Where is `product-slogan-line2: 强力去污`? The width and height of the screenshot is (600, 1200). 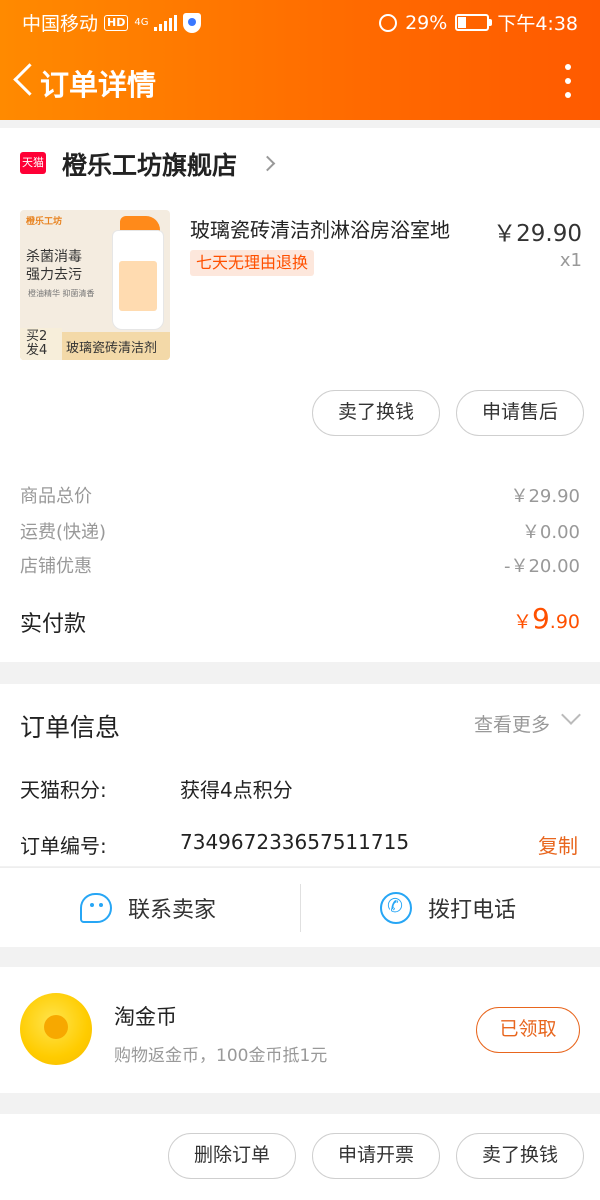 product-slogan-line2: 强力去污 is located at coordinates (54, 275).